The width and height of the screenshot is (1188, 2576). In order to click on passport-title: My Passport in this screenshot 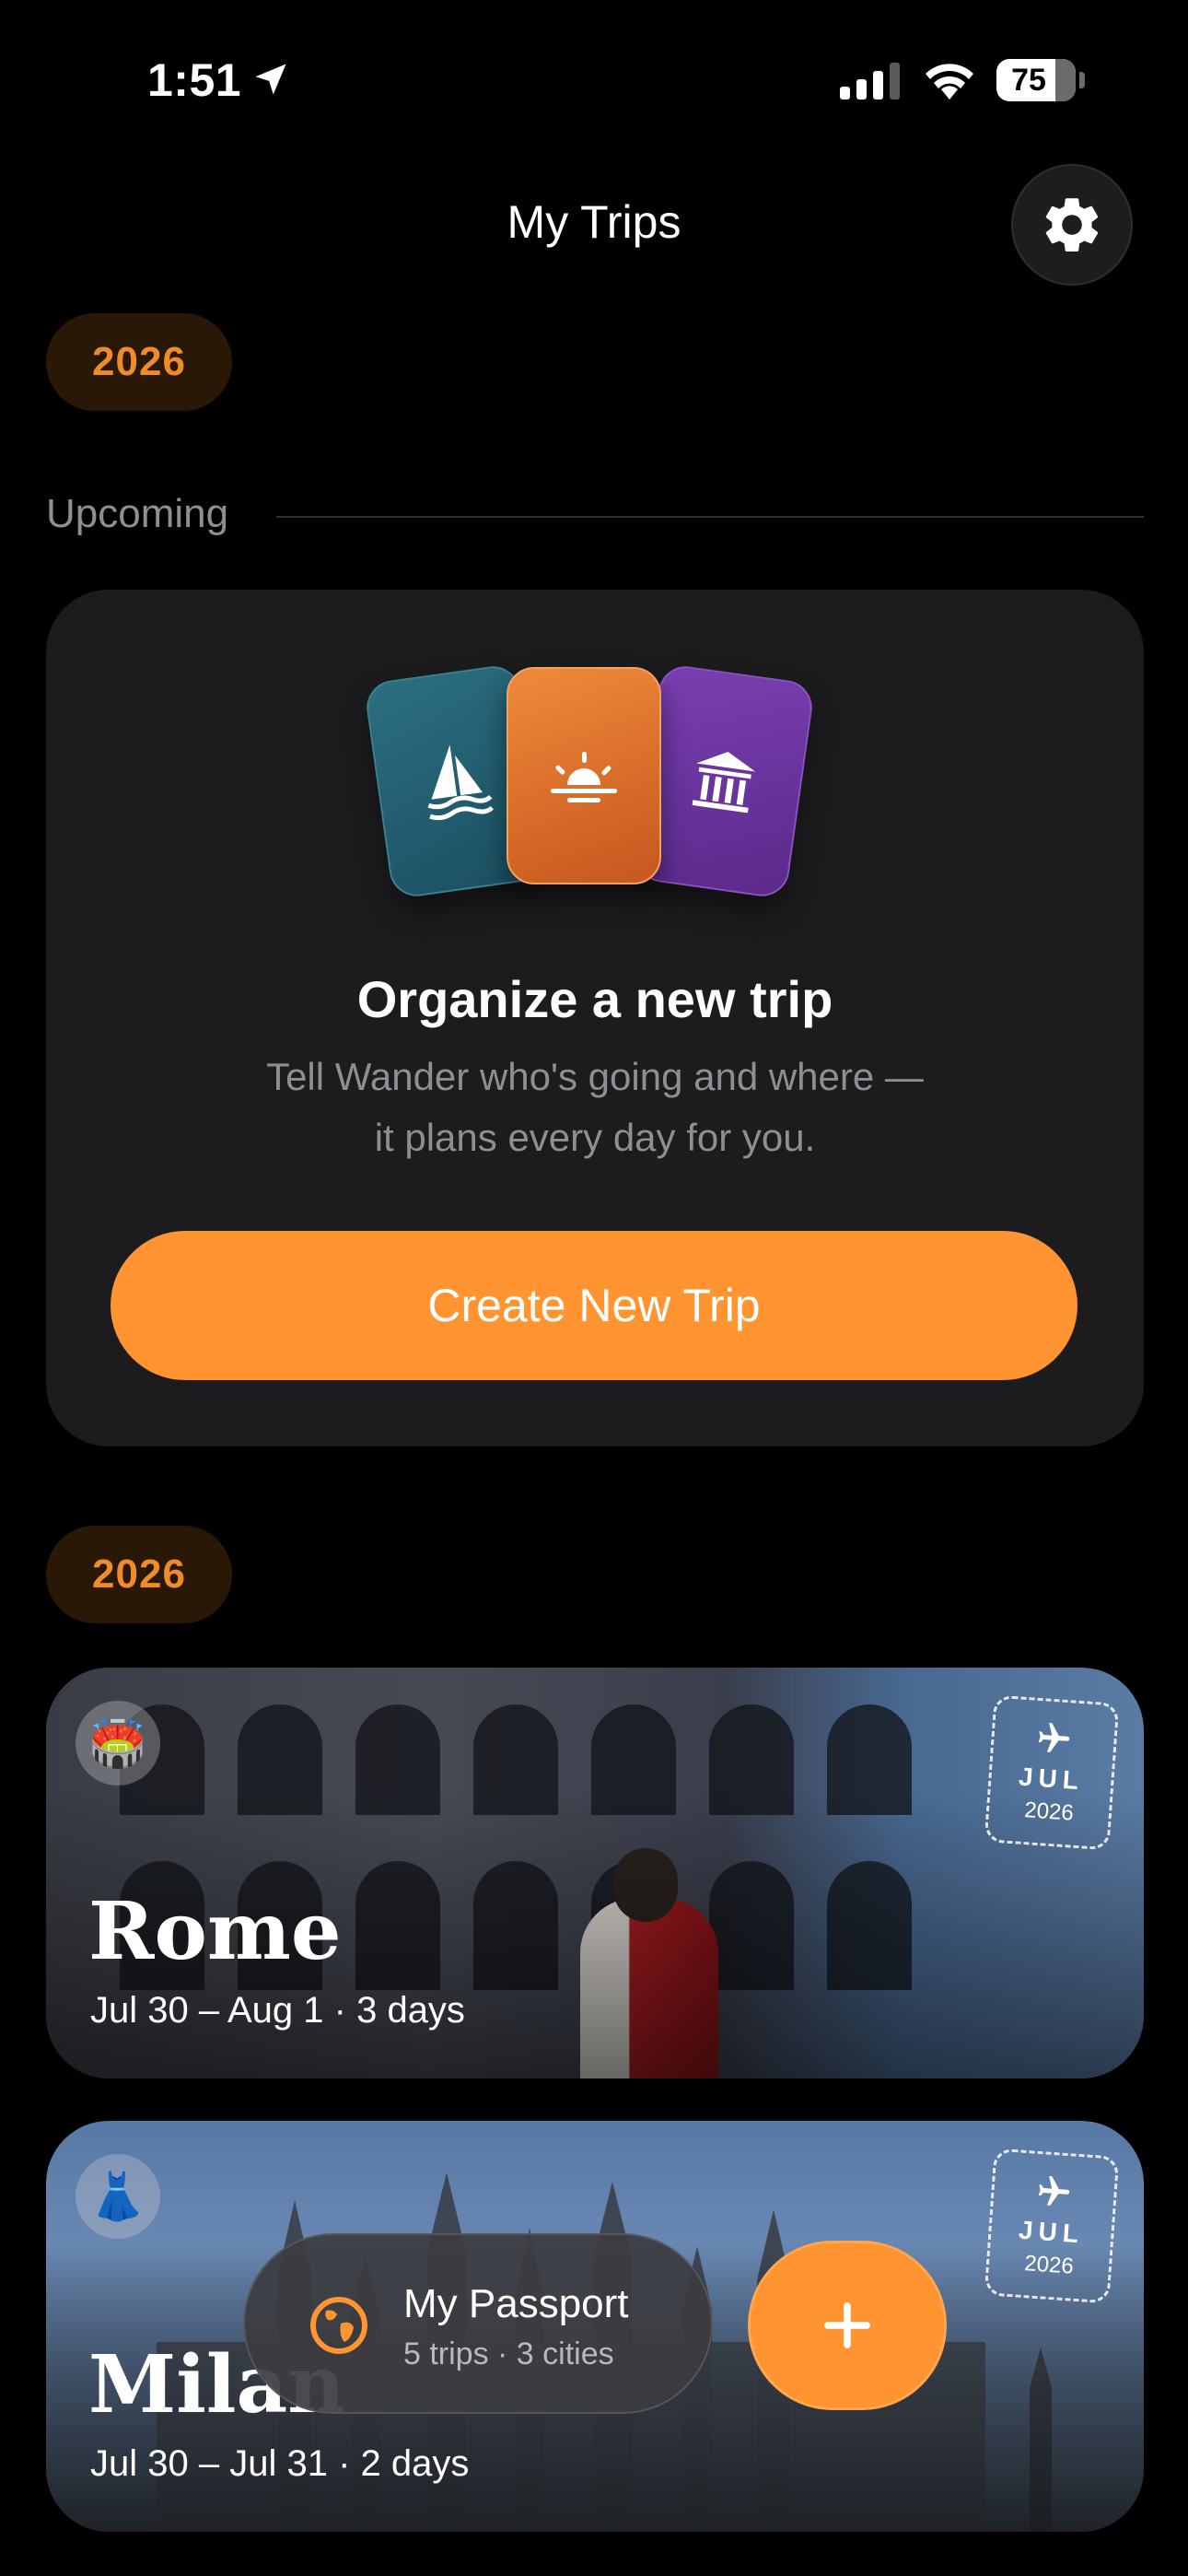, I will do `click(516, 2303)`.